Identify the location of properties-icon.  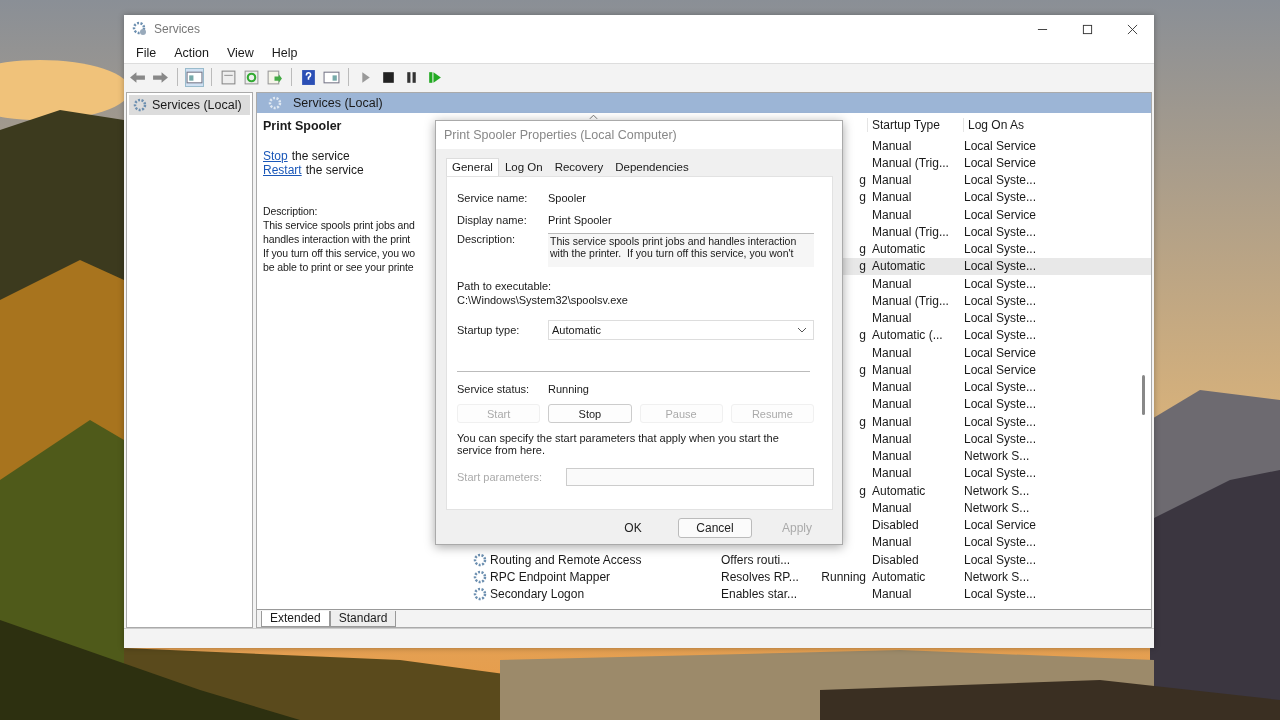
(228, 77).